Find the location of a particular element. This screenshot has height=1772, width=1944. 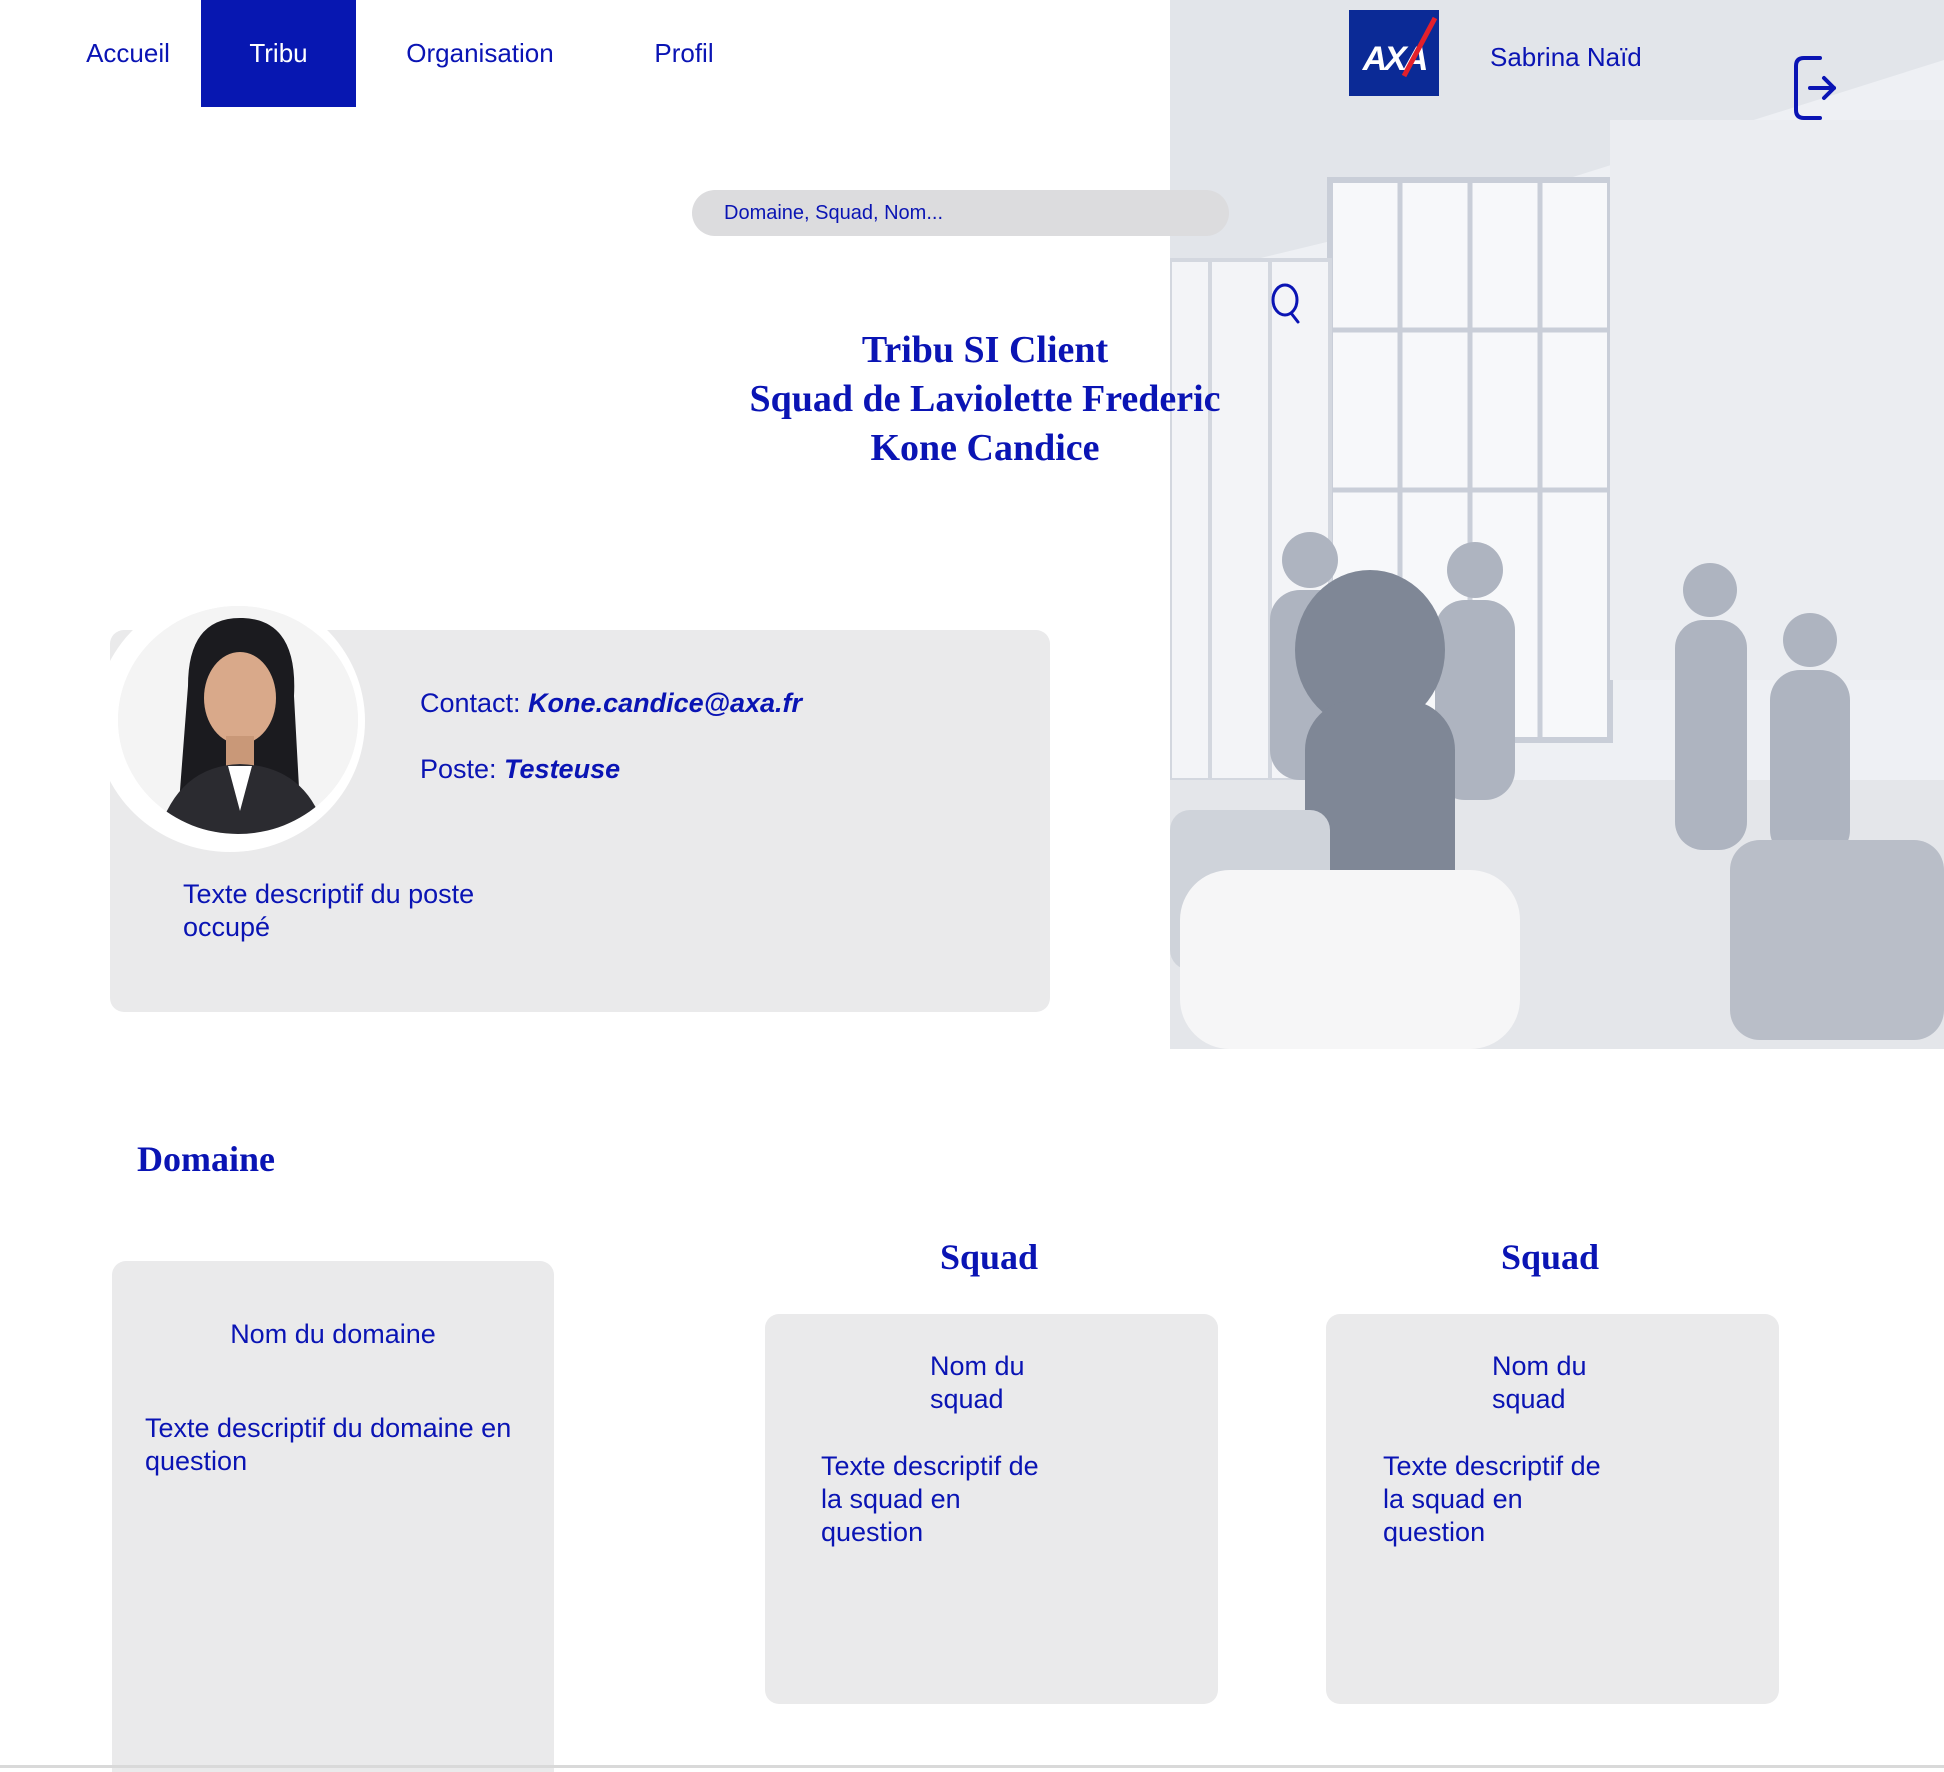

squad-heading-1: Squad is located at coordinates (989, 1257).